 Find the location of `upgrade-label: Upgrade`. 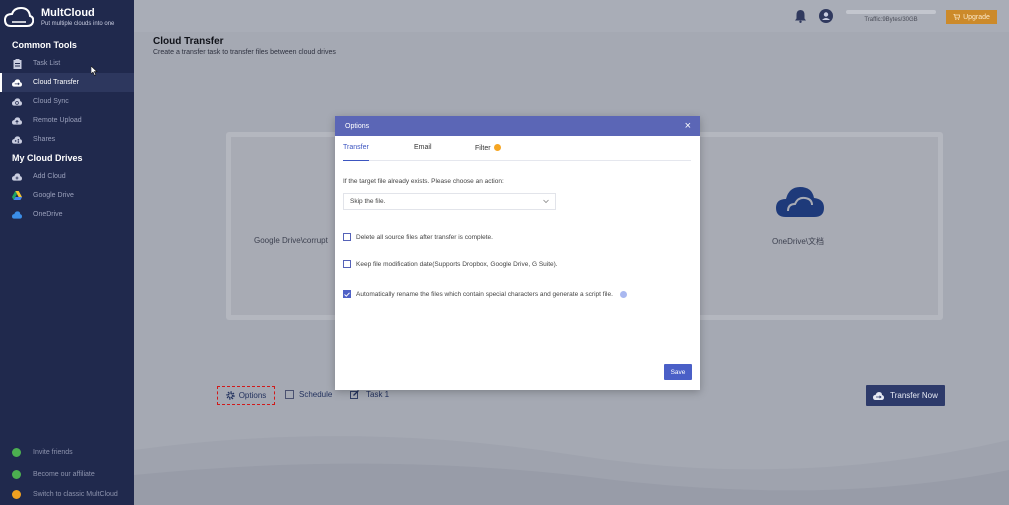

upgrade-label: Upgrade is located at coordinates (976, 17).